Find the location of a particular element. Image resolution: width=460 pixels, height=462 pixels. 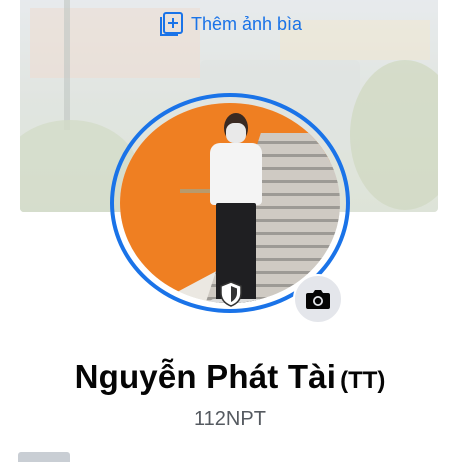

change-avatar-camera-button is located at coordinates (318, 299).